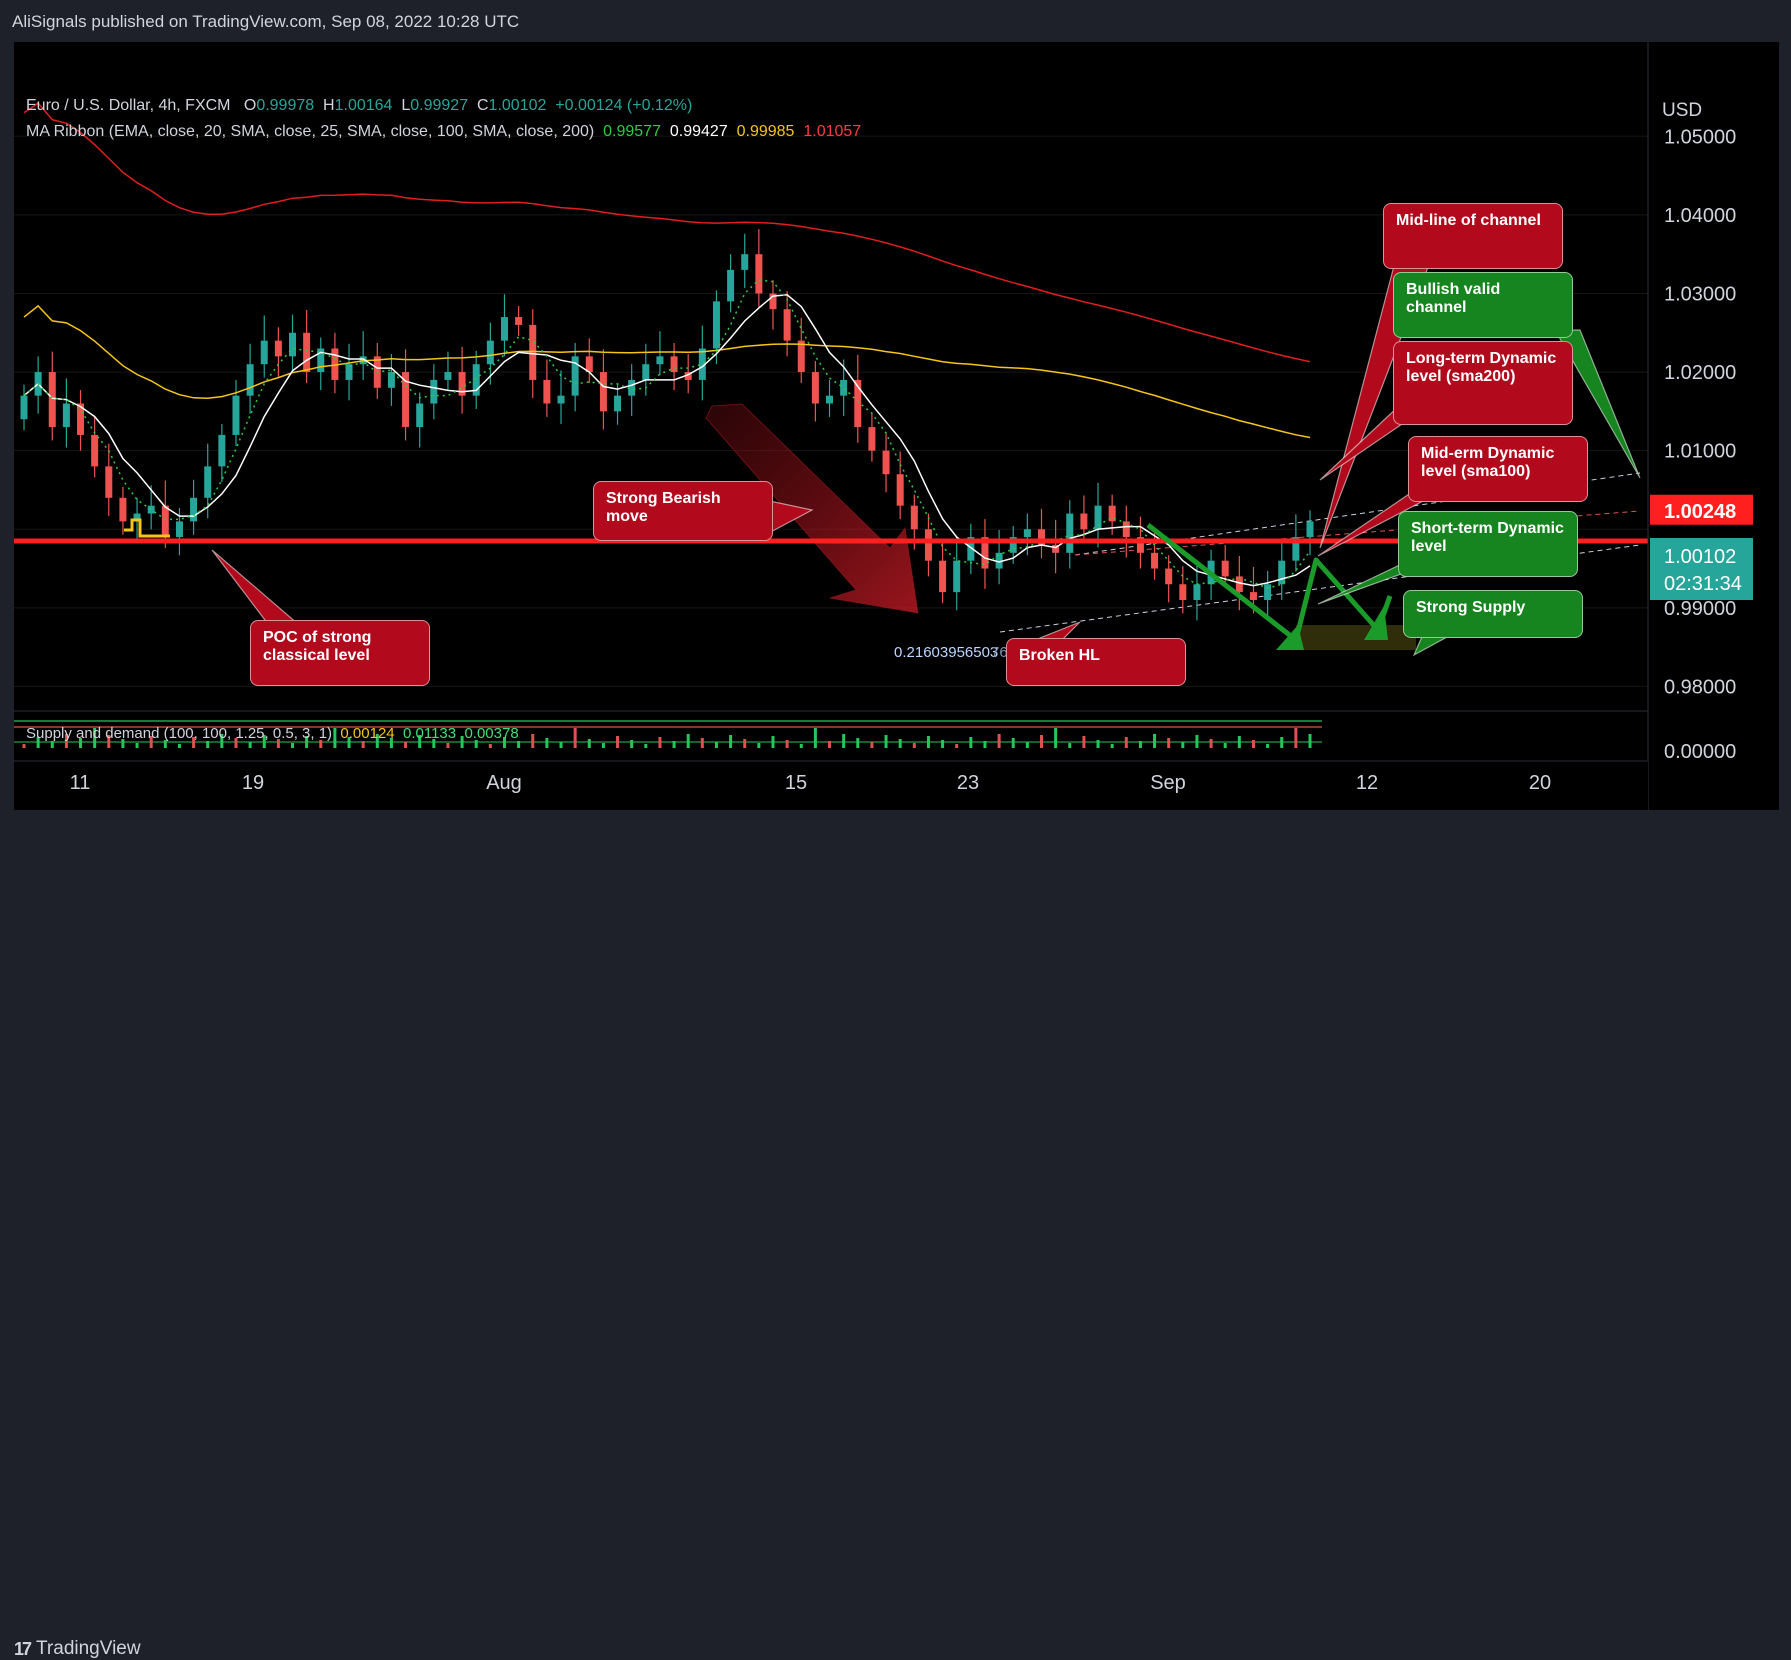 This screenshot has width=1791, height=1660. I want to click on price-tick-2: 1.01000, so click(1700, 452).